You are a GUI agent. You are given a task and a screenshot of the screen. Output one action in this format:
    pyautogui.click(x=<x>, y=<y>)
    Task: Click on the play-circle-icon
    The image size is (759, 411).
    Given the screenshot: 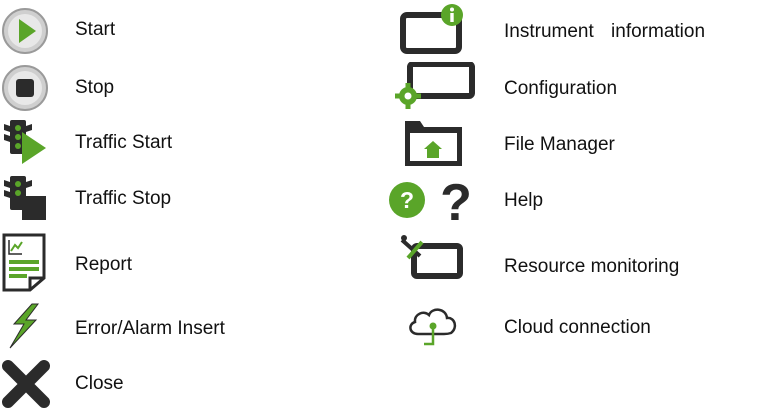 What is the action you would take?
    pyautogui.click(x=28, y=32)
    